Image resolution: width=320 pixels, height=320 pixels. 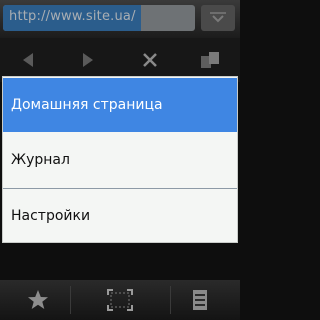 What do you see at coordinates (28, 60) in the screenshot?
I see `back-arrow-icon` at bounding box center [28, 60].